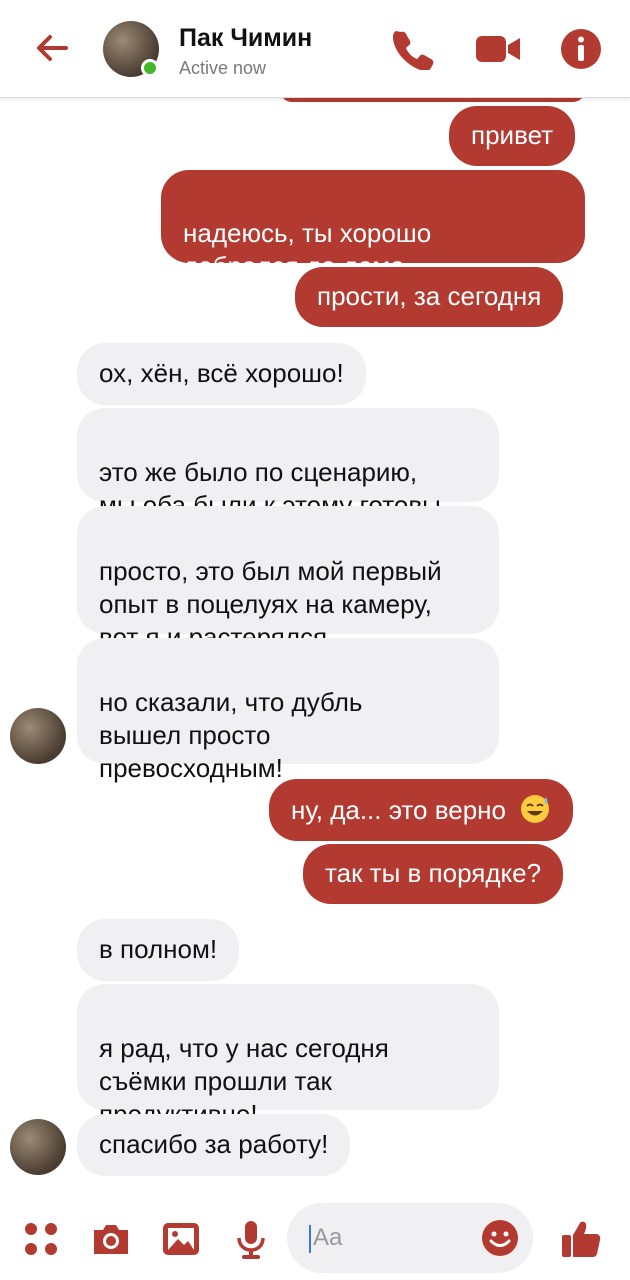 This screenshot has width=630, height=1280. I want to click on phone-icon, so click(413, 49).